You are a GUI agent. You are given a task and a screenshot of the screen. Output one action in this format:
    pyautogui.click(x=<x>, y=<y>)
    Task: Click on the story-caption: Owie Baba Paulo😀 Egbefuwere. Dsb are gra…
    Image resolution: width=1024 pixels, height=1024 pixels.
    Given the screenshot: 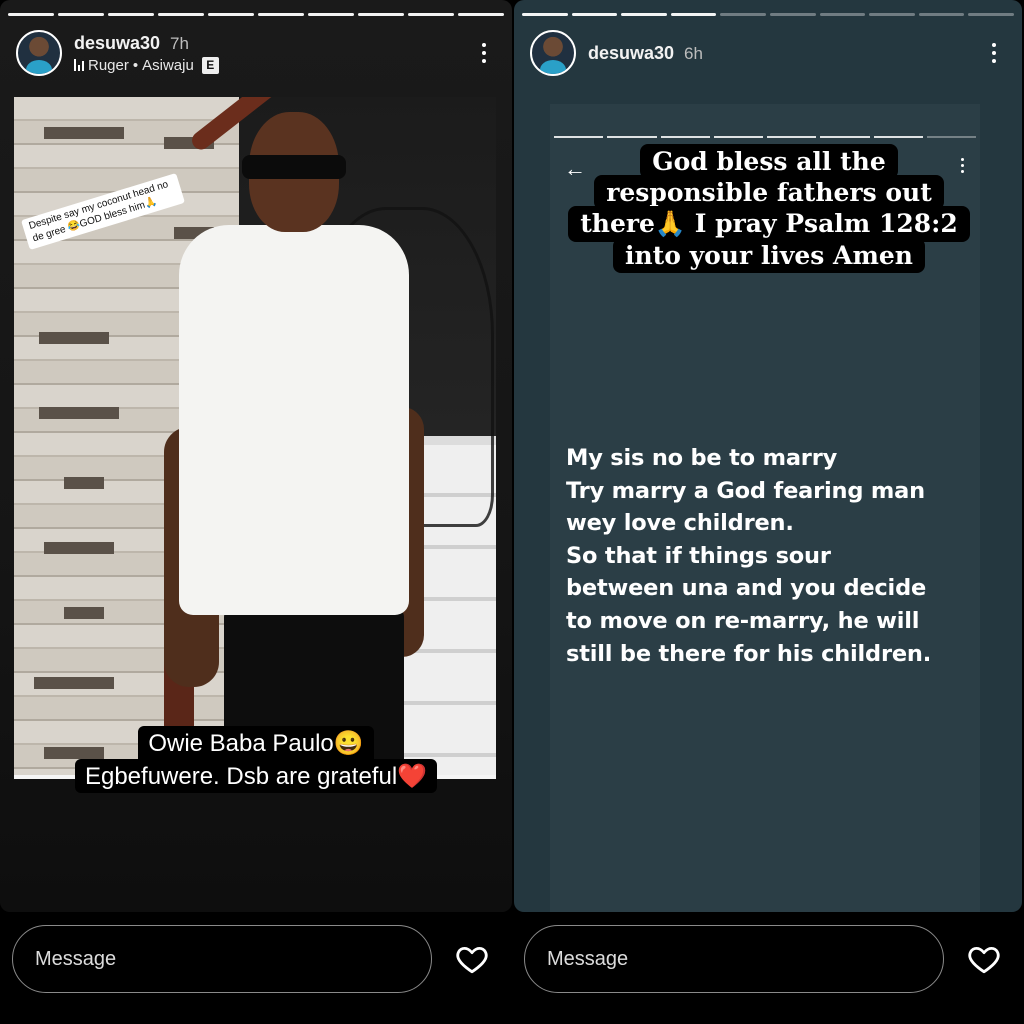 What is the action you would take?
    pyautogui.click(x=256, y=759)
    